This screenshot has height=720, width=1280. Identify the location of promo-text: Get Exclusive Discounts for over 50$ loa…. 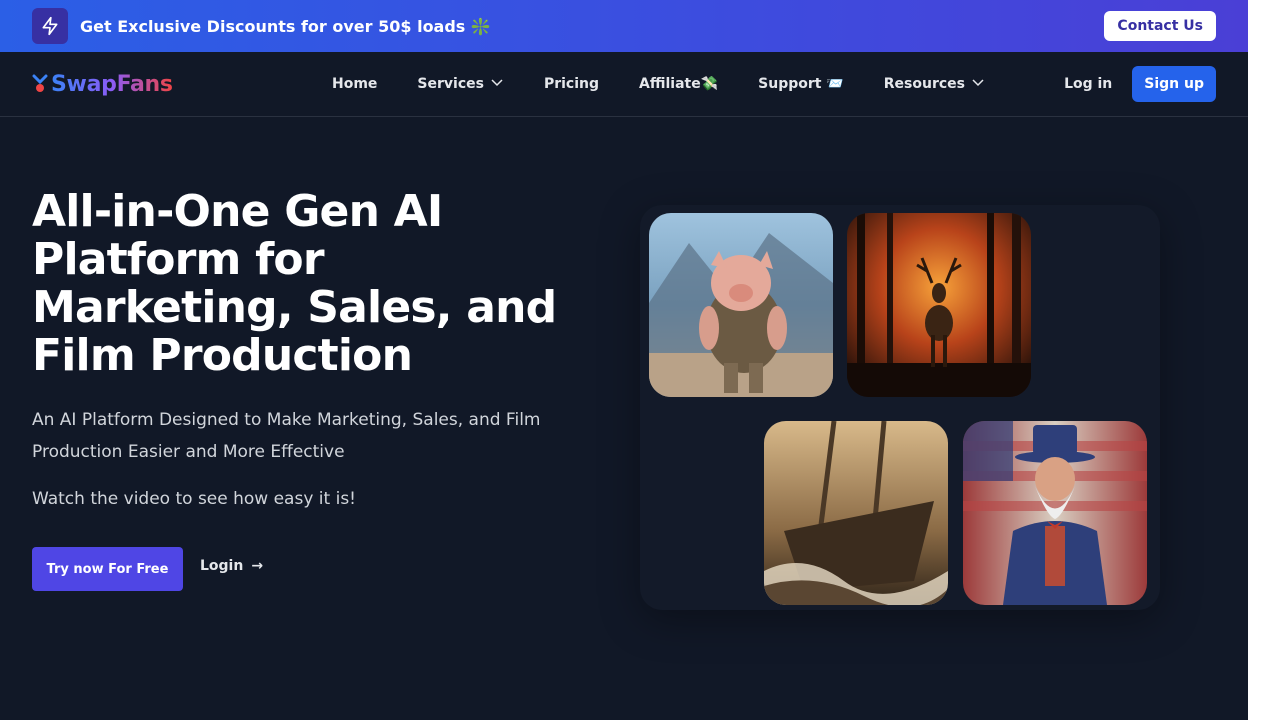
(285, 26).